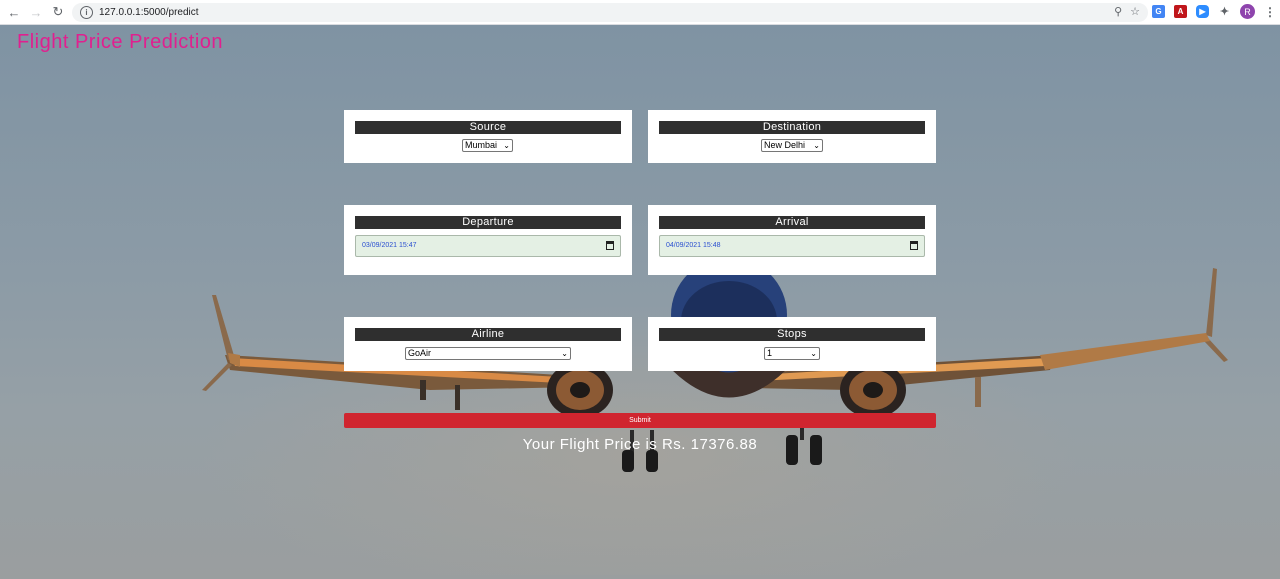 This screenshot has height=579, width=1280. I want to click on destination-select: New Delhi ⌄, so click(792, 145).